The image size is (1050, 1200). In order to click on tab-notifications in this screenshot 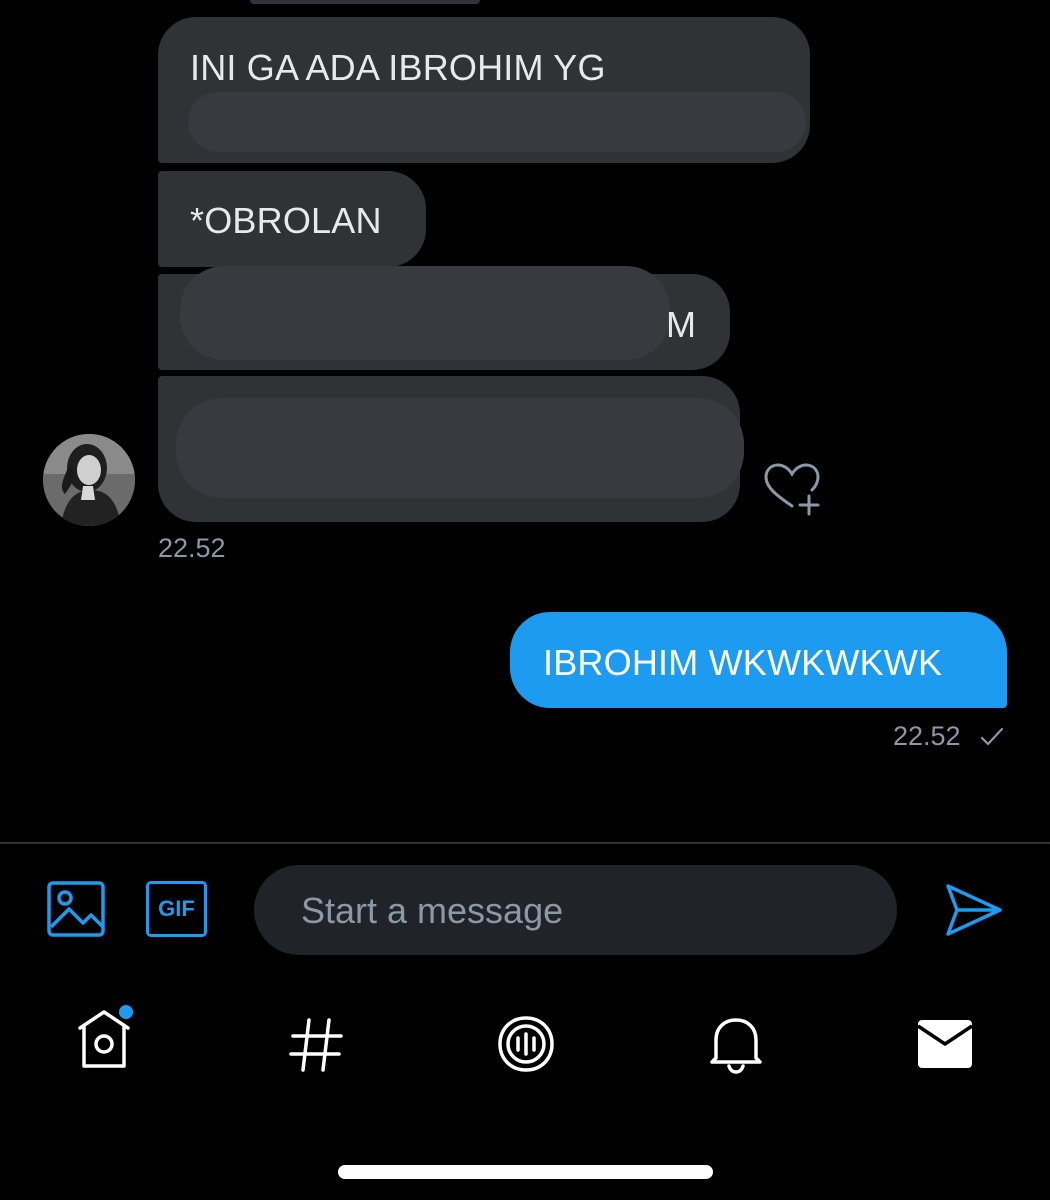, I will do `click(736, 1043)`.